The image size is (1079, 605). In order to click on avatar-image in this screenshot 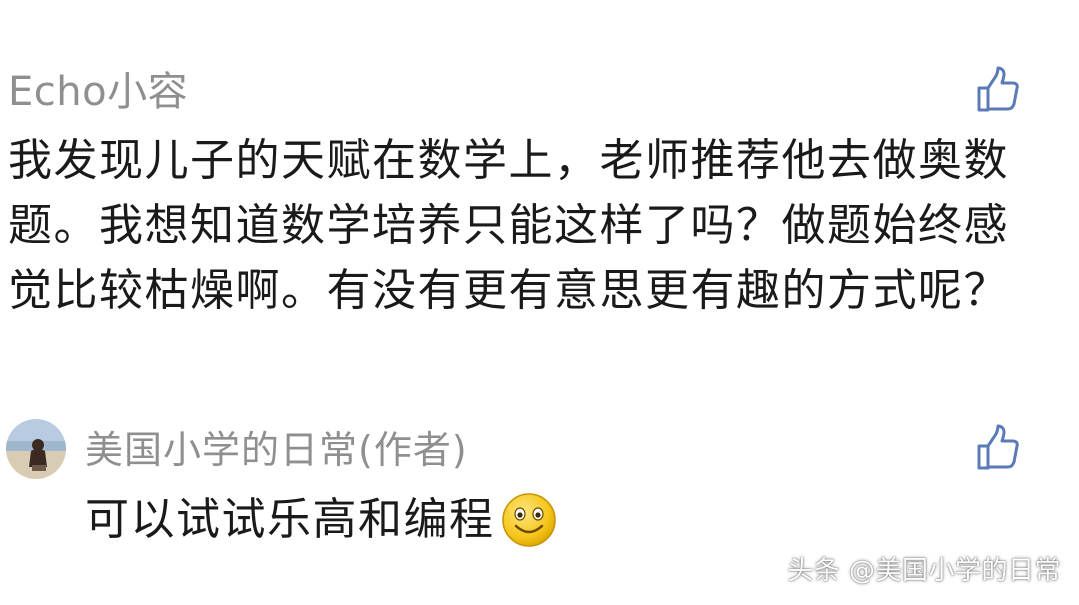, I will do `click(36, 449)`.